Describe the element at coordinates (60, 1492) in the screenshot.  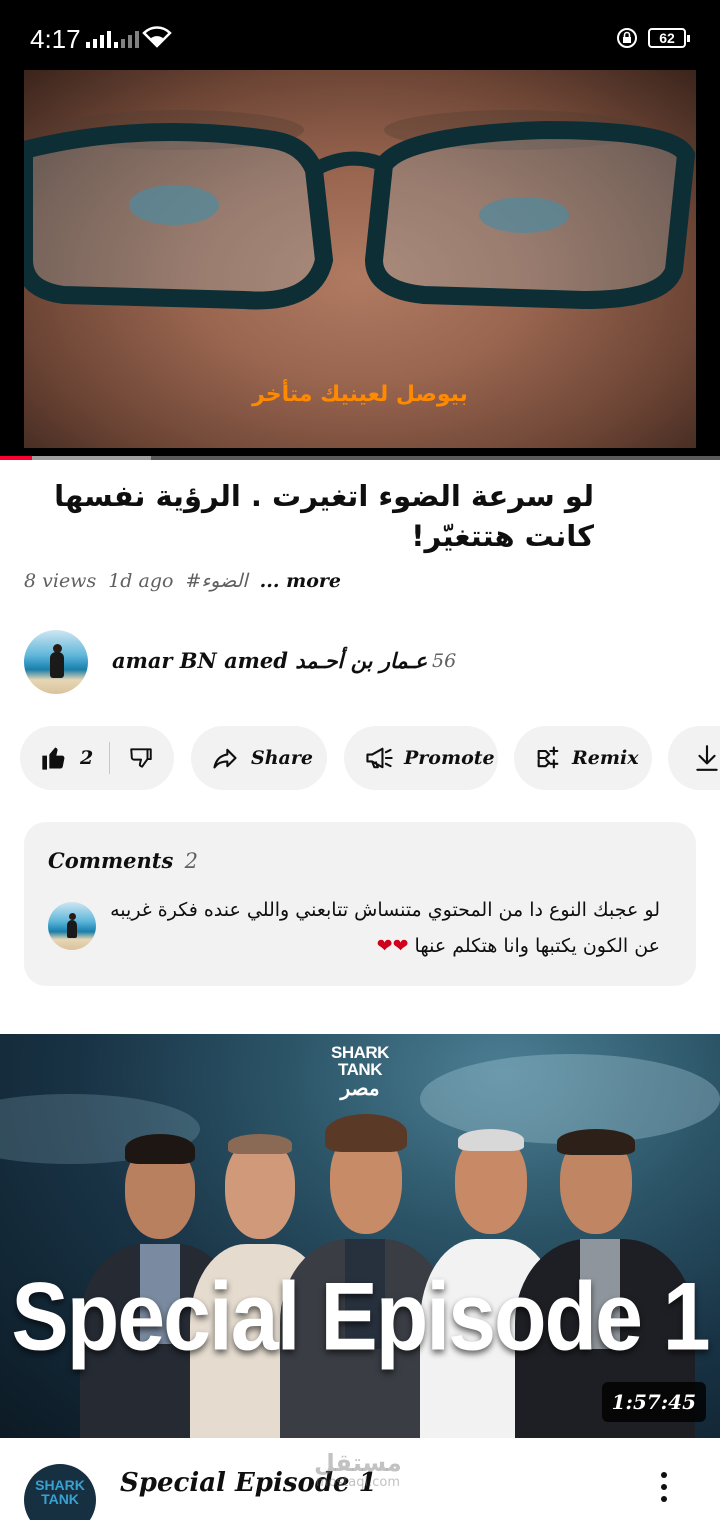
I see `next-channel-avatar: SHARK TANK` at that location.